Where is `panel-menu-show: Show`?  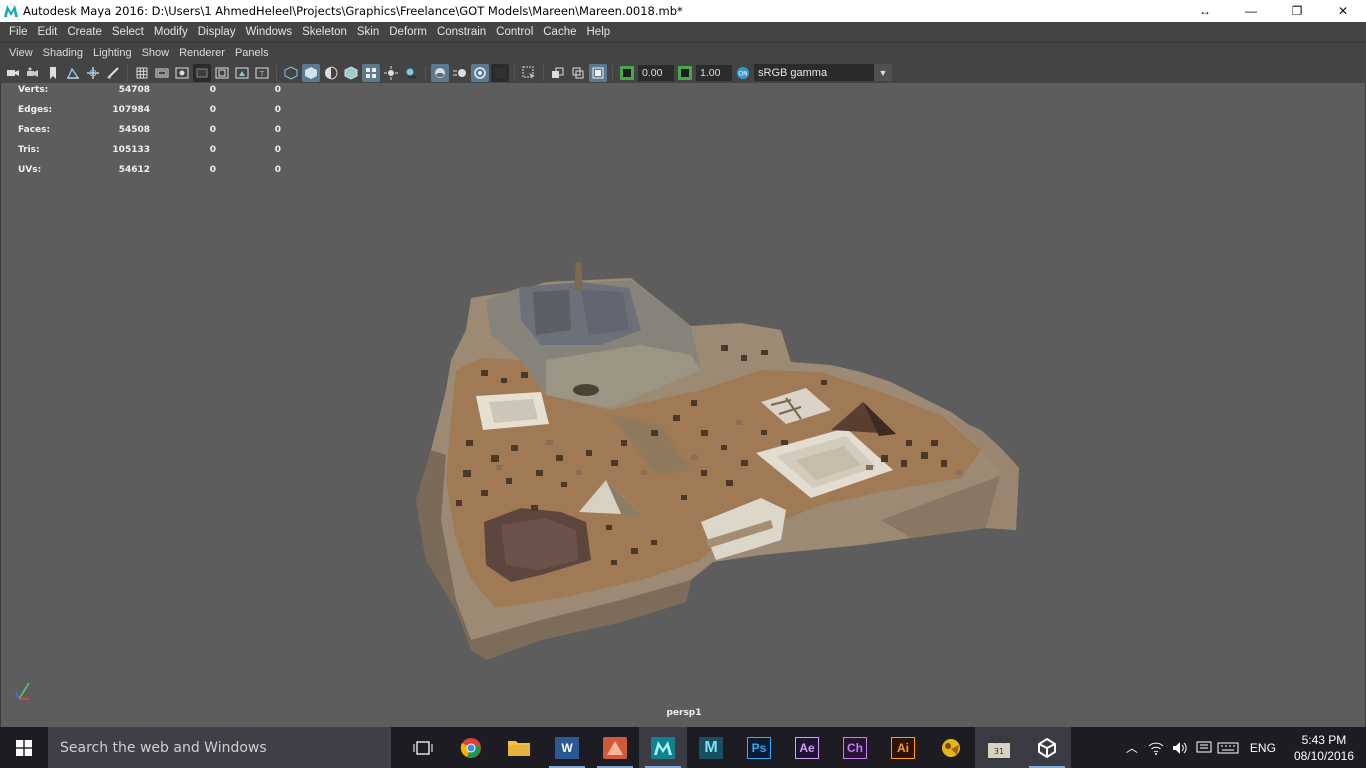
panel-menu-show: Show is located at coordinates (156, 53).